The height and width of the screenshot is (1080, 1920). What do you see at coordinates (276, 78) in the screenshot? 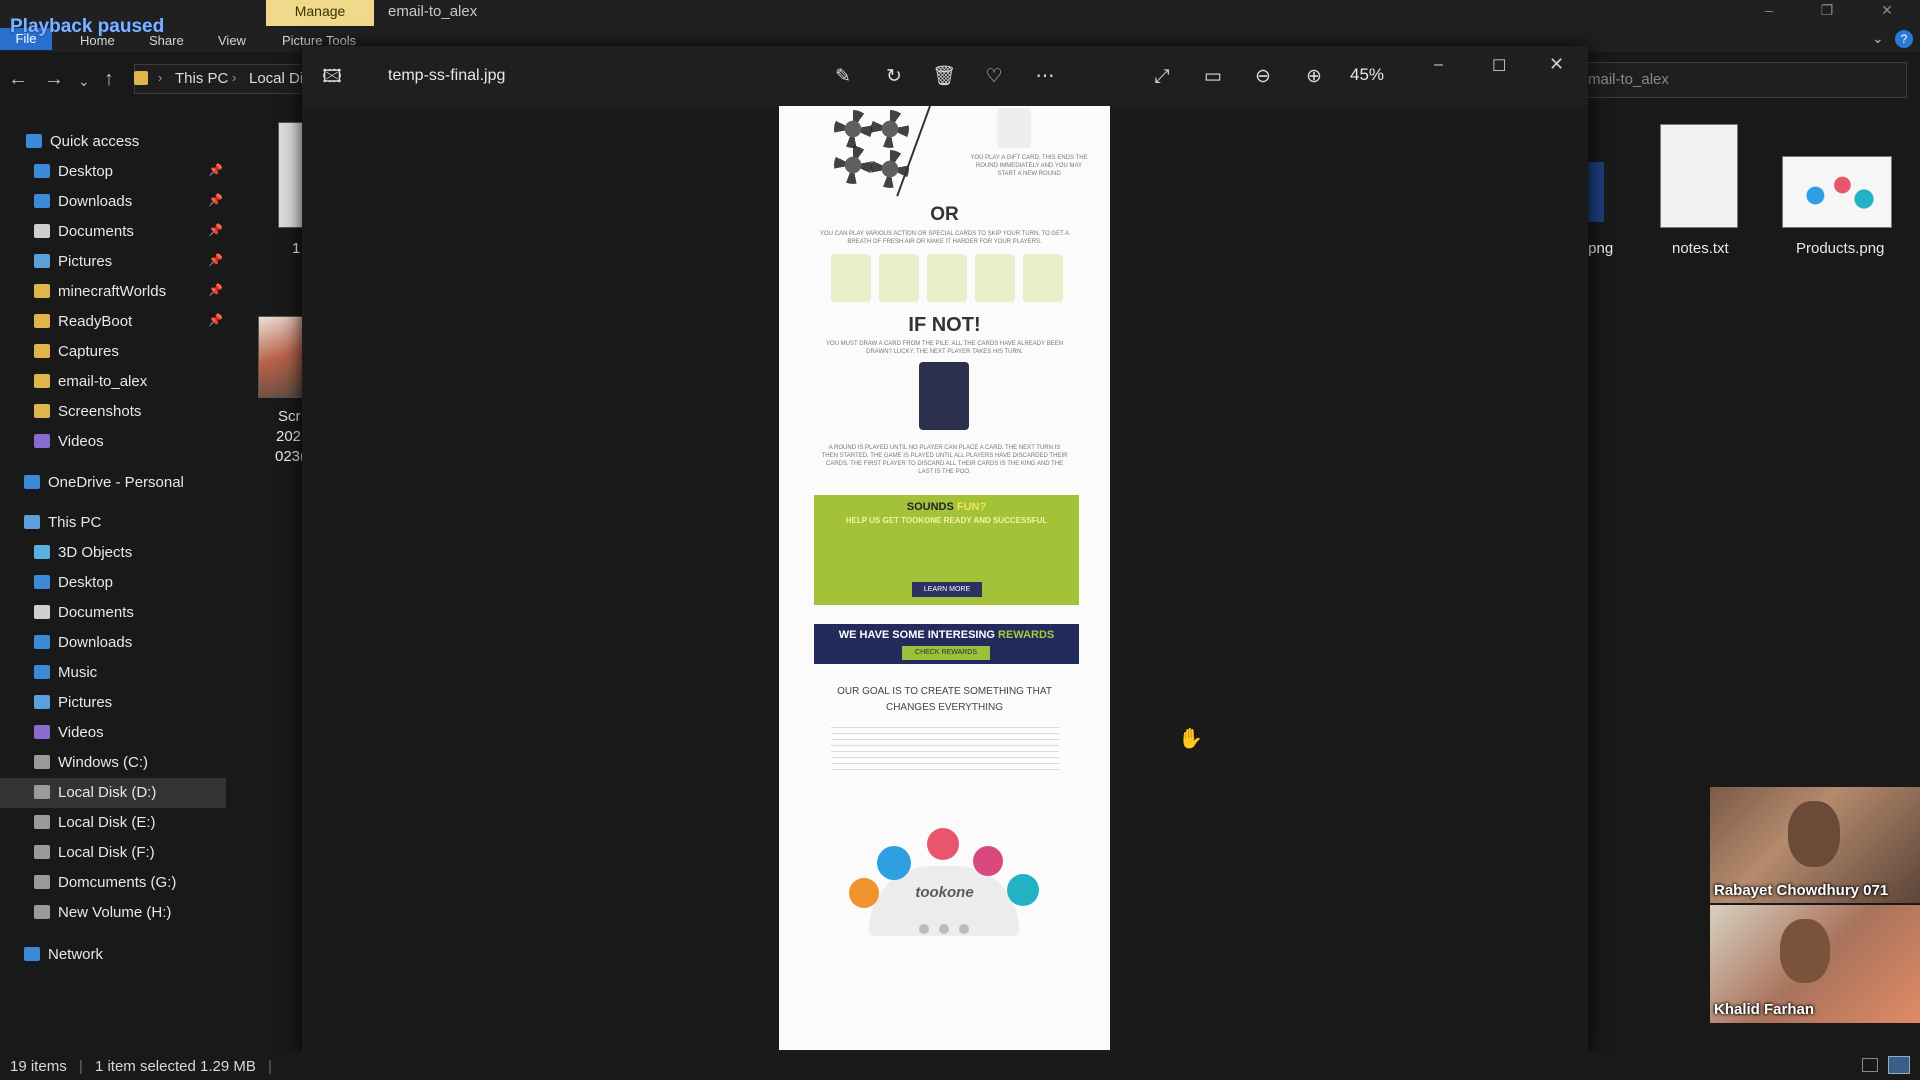
I see `breadcrumb-local-disk: Local Di` at bounding box center [276, 78].